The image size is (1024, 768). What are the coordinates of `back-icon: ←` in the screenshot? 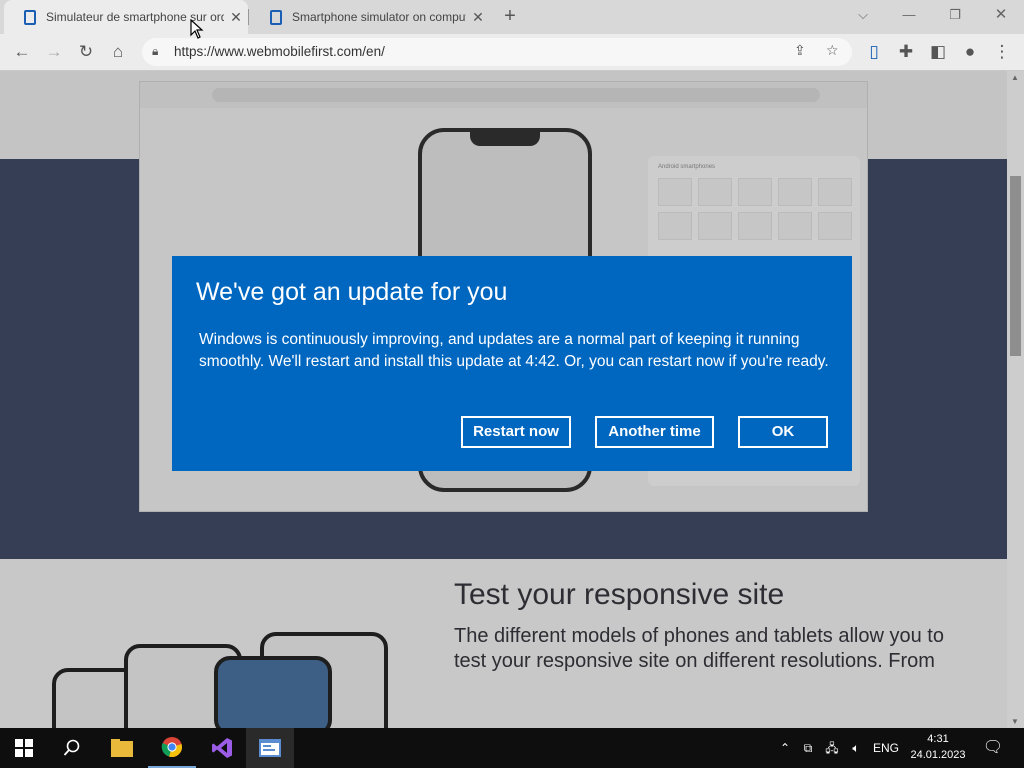 It's located at (22, 52).